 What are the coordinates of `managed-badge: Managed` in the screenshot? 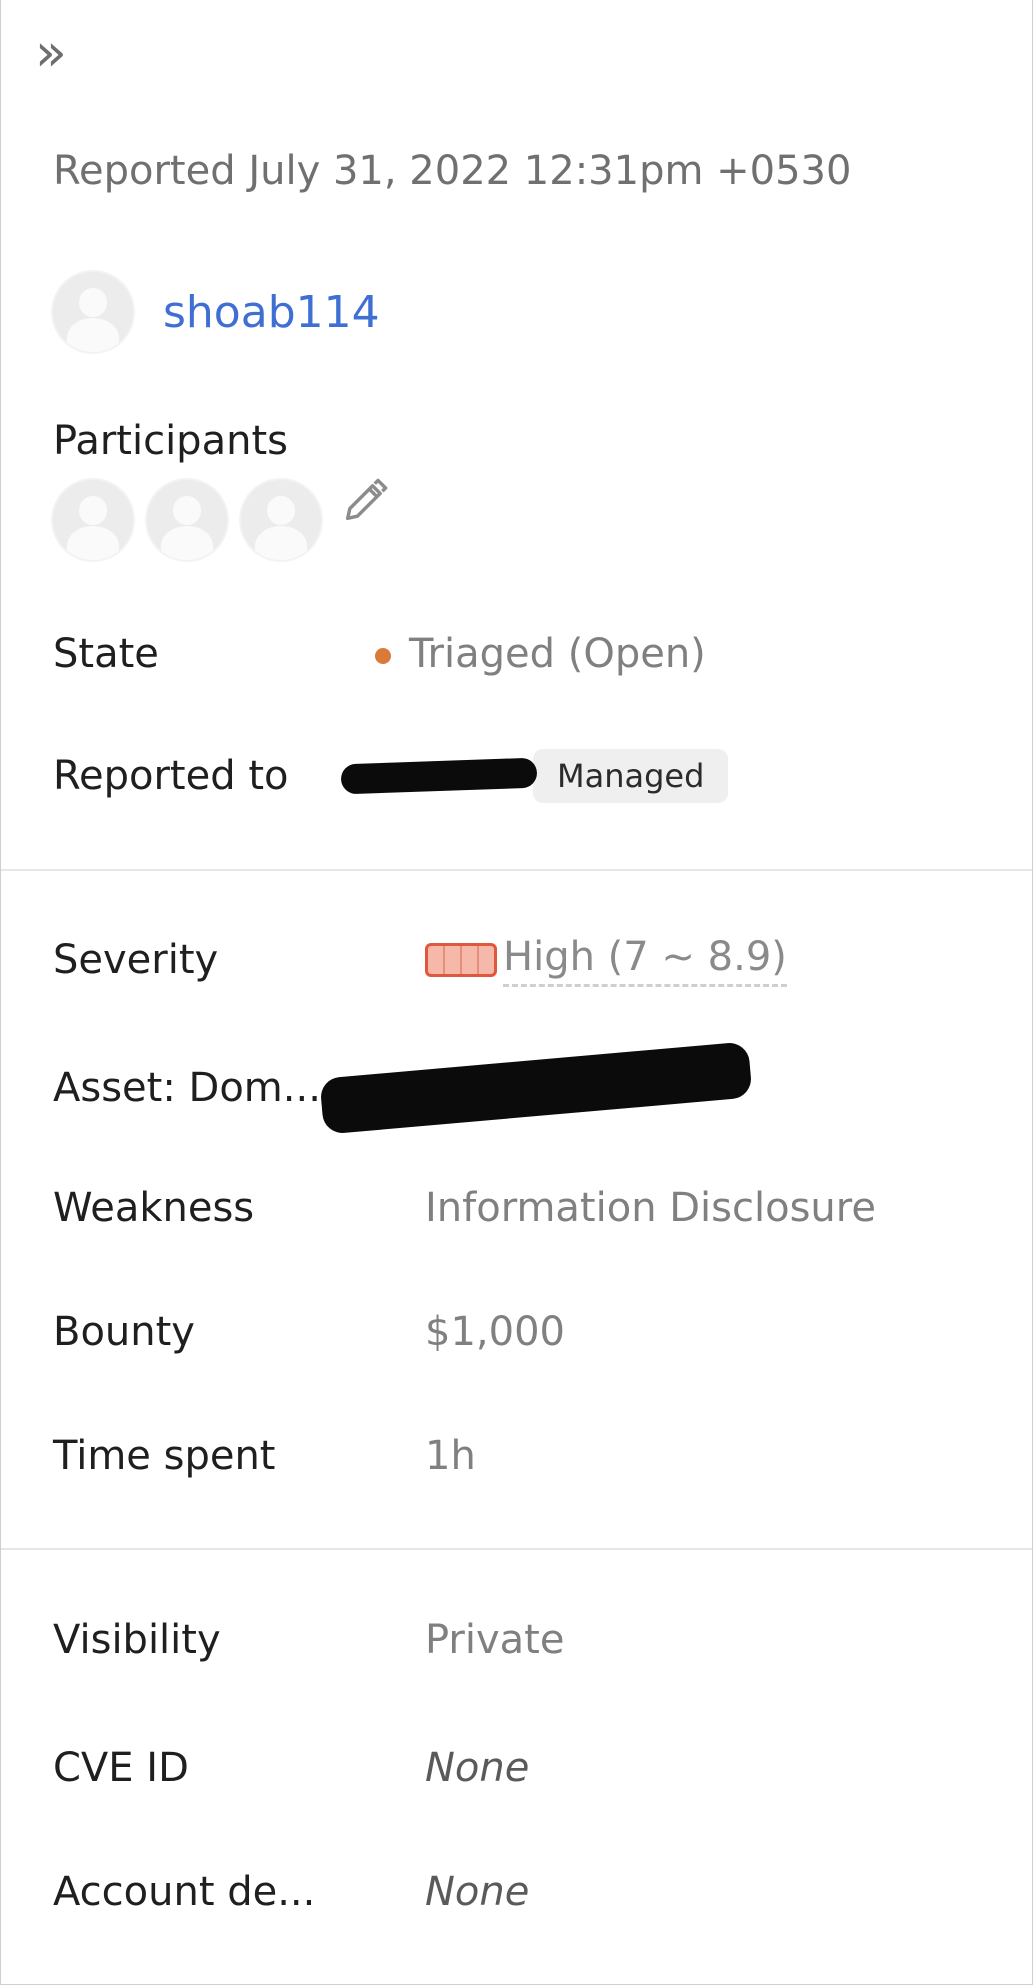 It's located at (631, 776).